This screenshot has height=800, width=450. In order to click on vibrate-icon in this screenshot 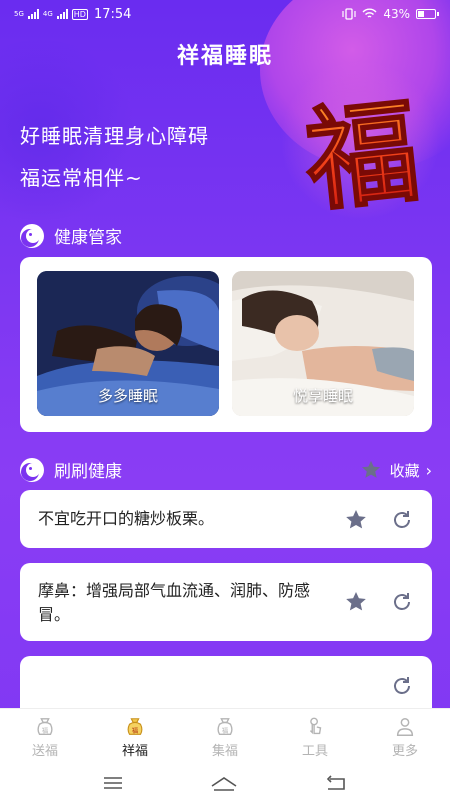, I will do `click(349, 14)`.